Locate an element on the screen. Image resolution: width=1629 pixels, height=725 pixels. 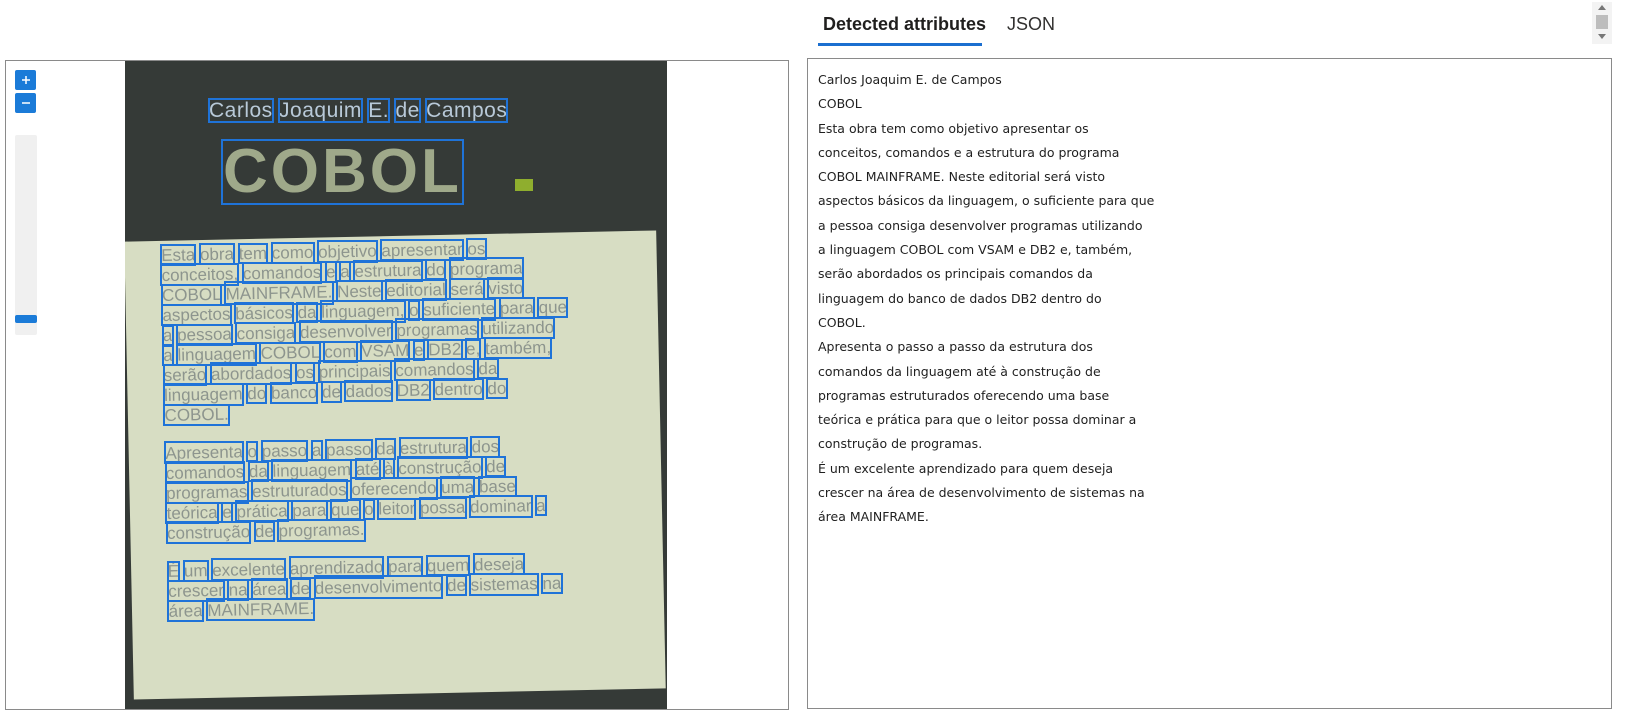
scroll-up-icon is located at coordinates (1602, 7).